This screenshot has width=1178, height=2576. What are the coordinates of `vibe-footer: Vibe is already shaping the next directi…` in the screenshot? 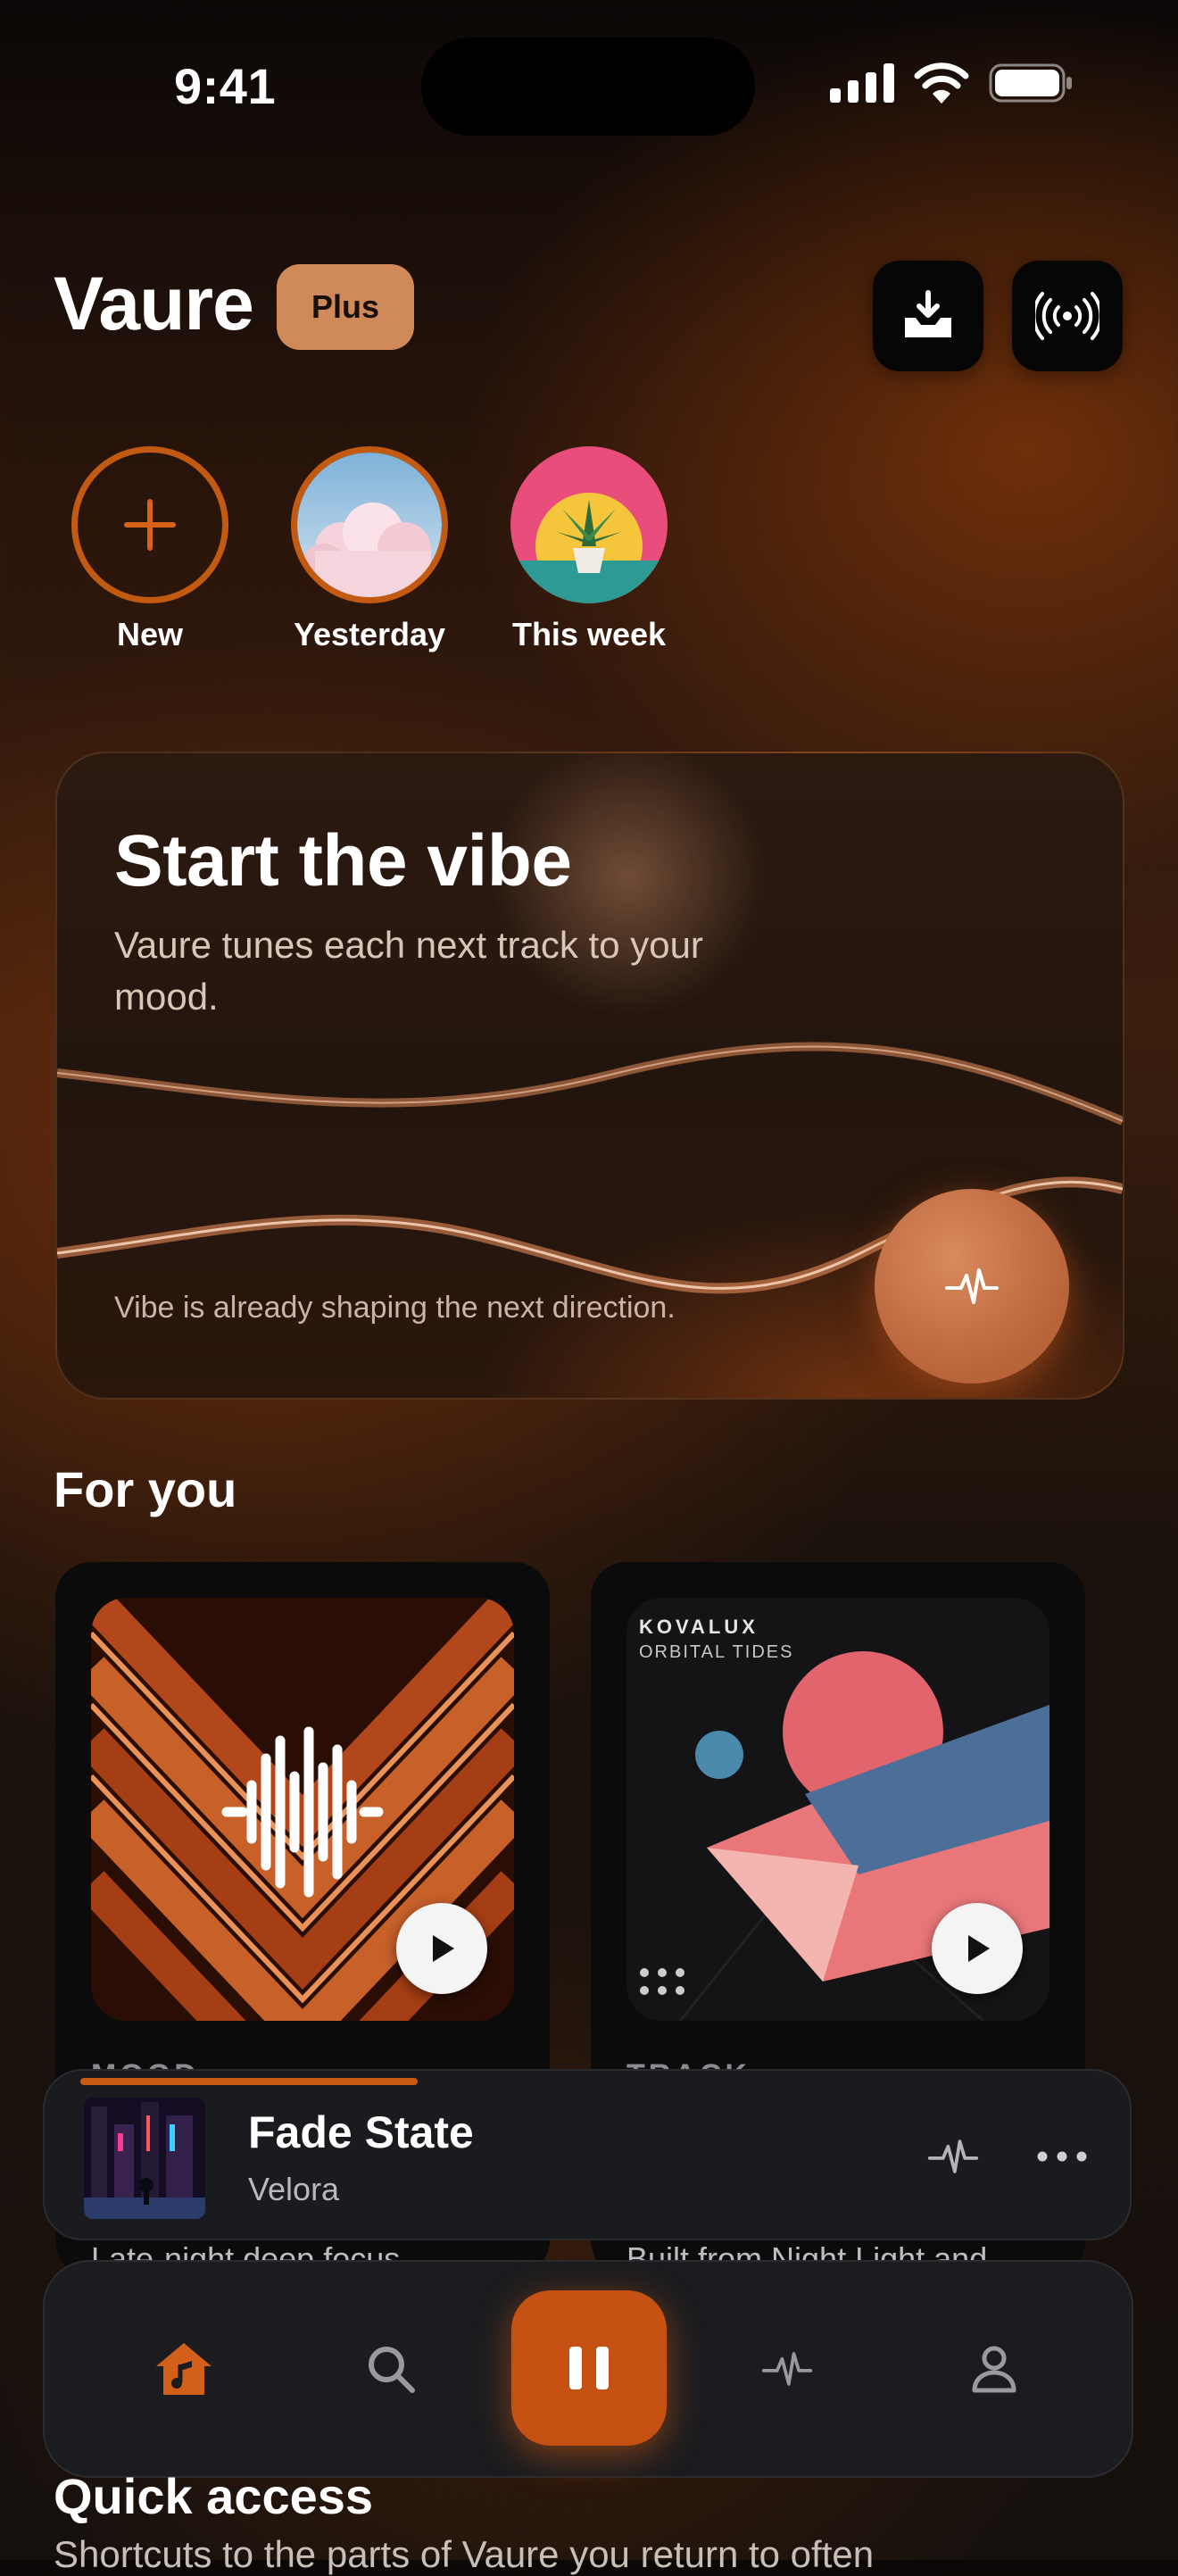 It's located at (395, 1308).